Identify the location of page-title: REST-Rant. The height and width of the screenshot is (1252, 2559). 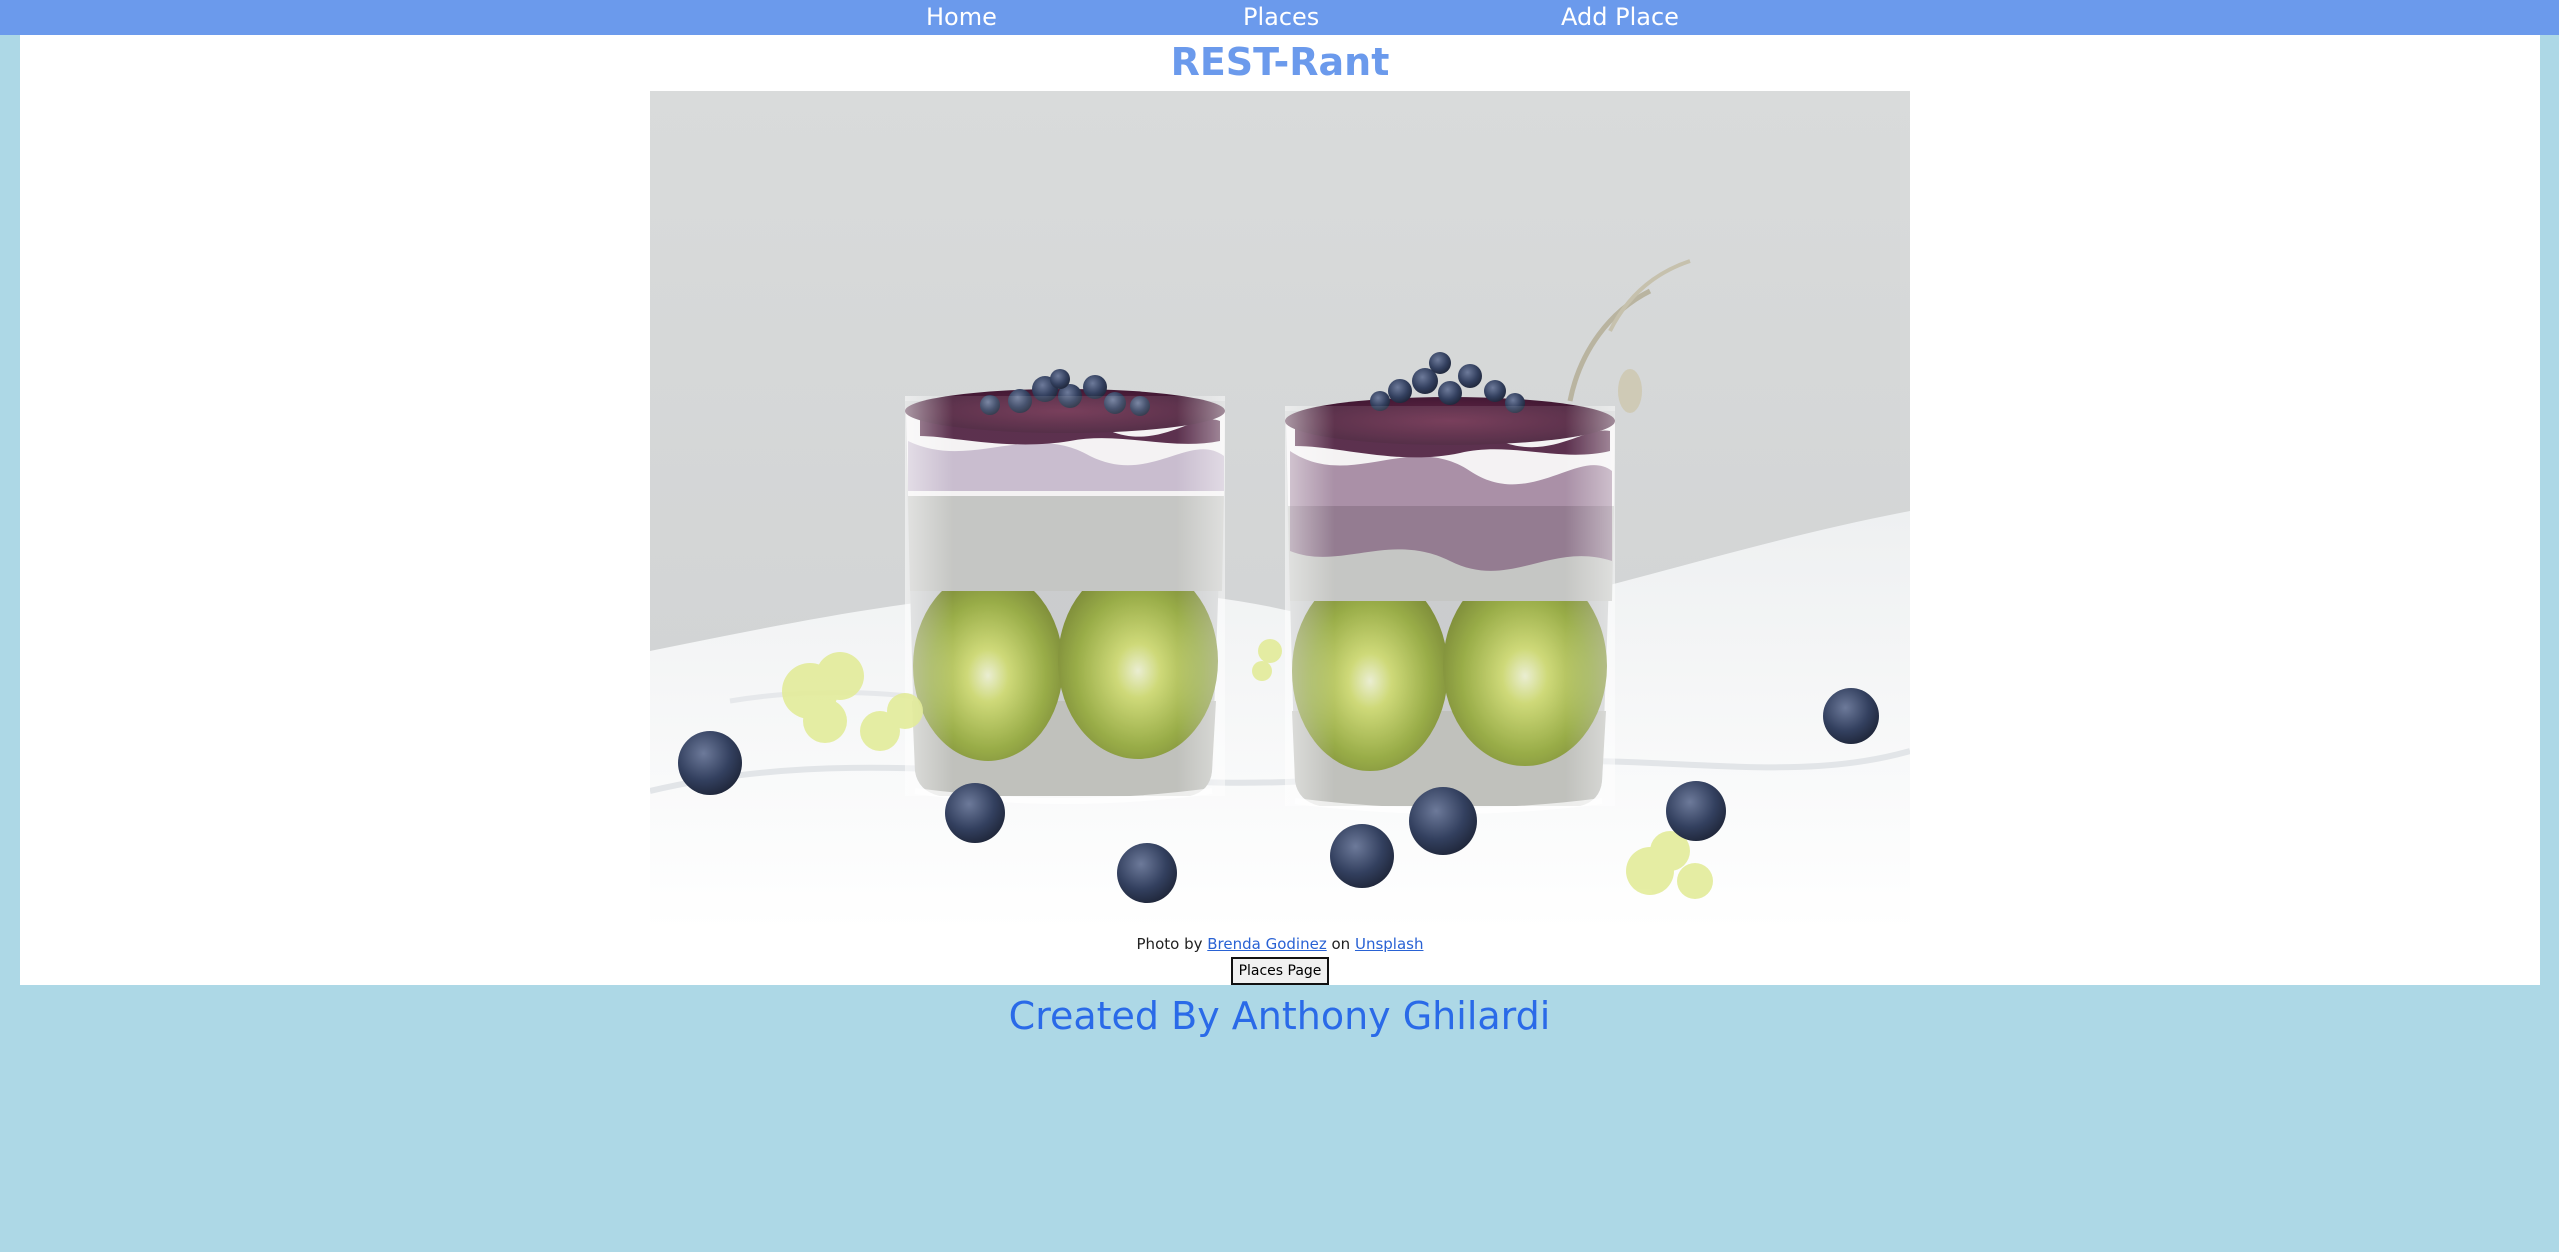
(1280, 62).